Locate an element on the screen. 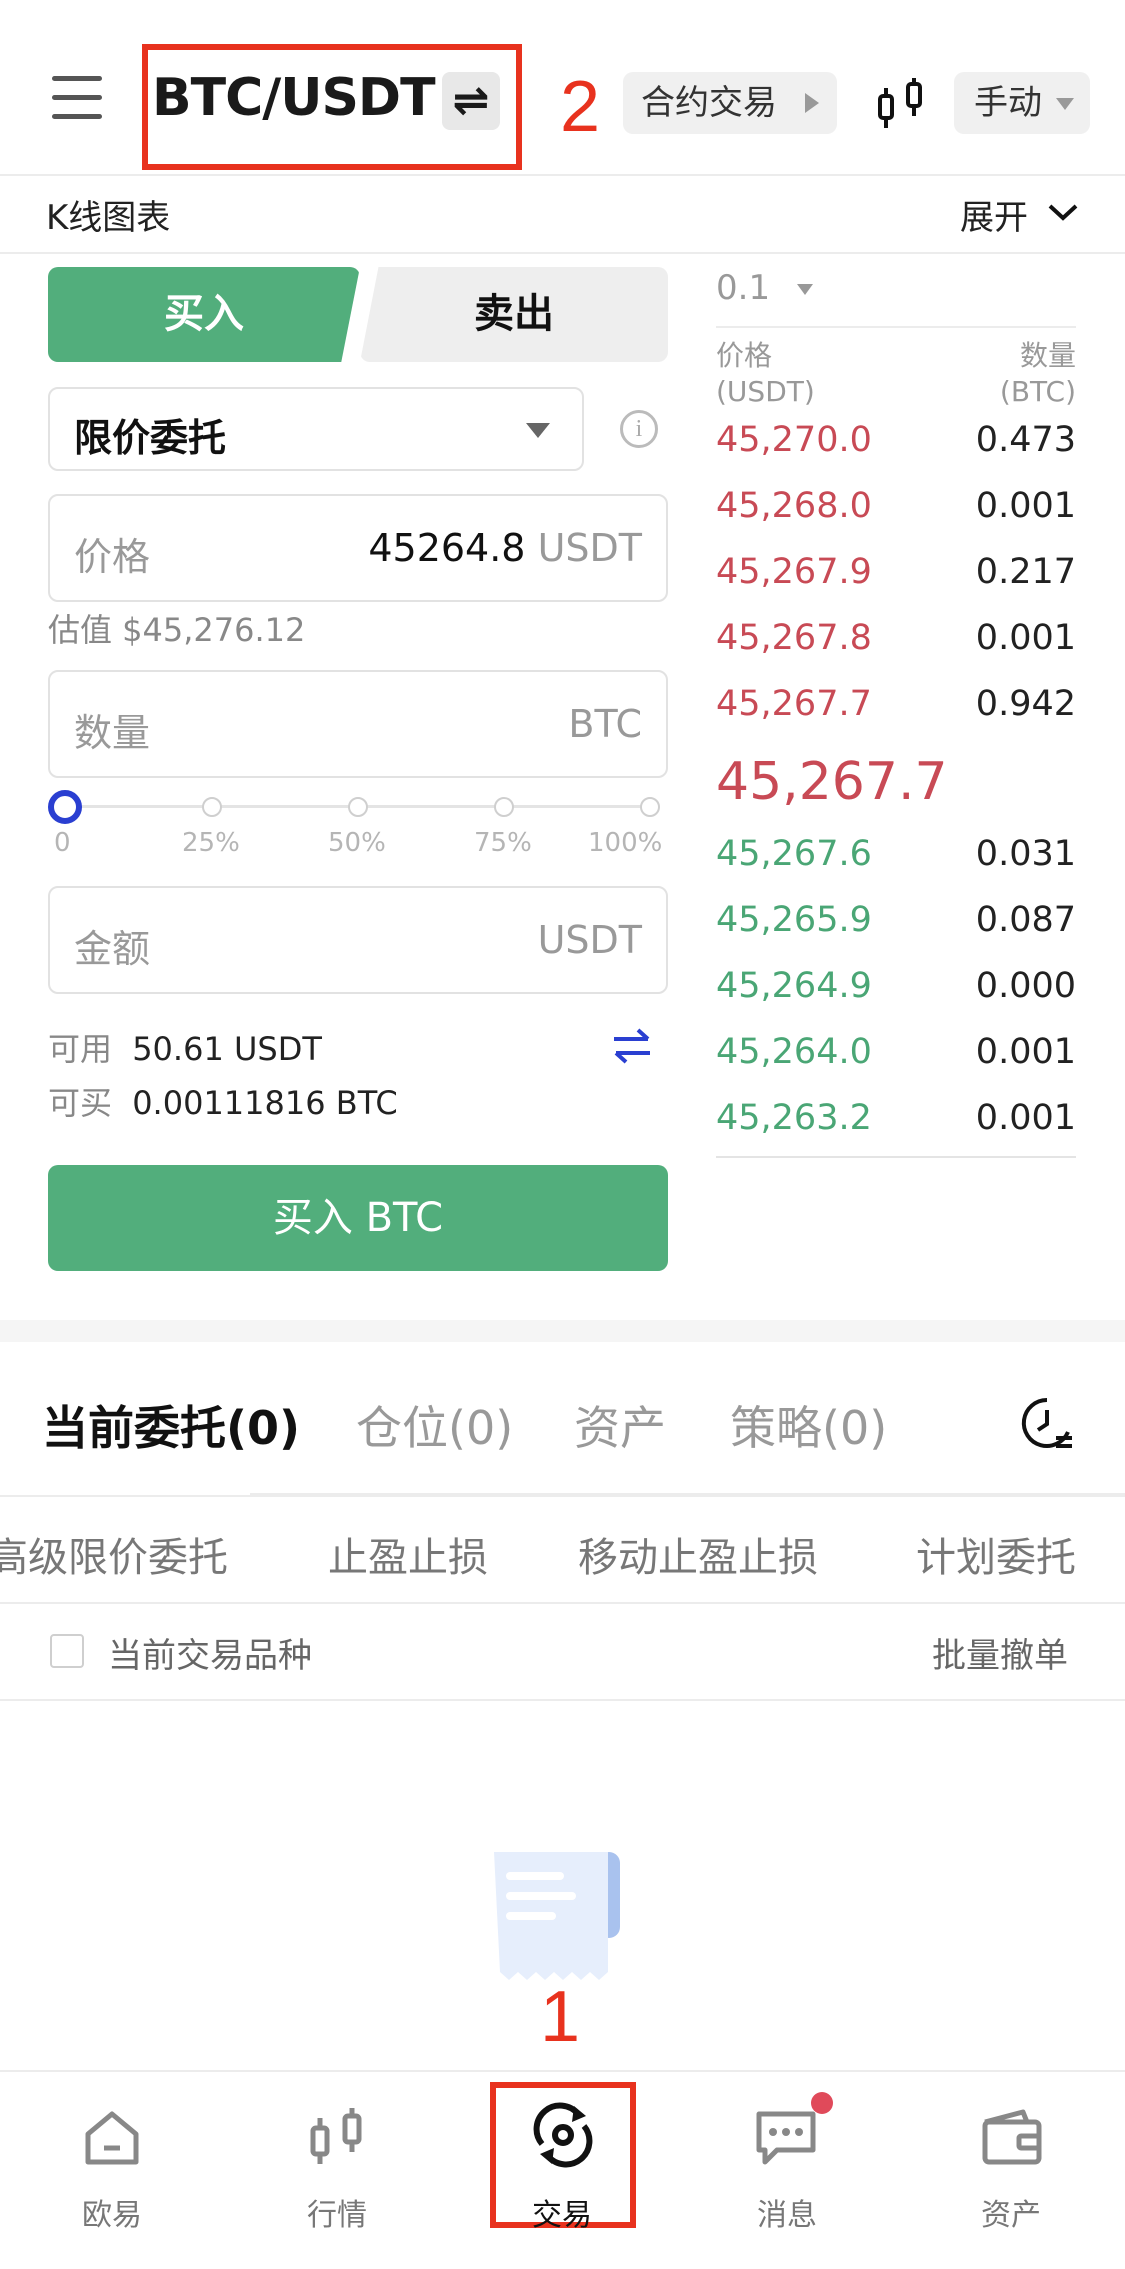  ask-qty: 0.473 is located at coordinates (1025, 440).